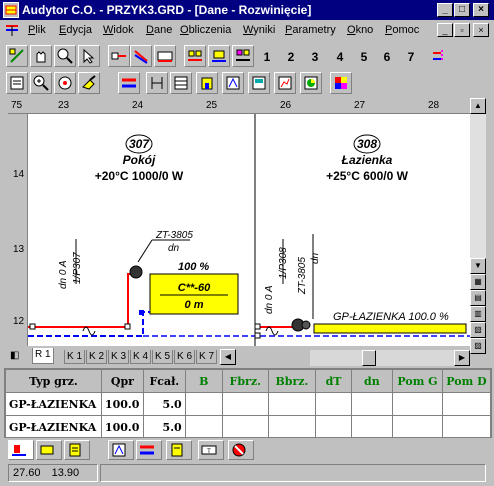 The height and width of the screenshot is (486, 494). I want to click on view-mode-icon: ▥, so click(478, 314).